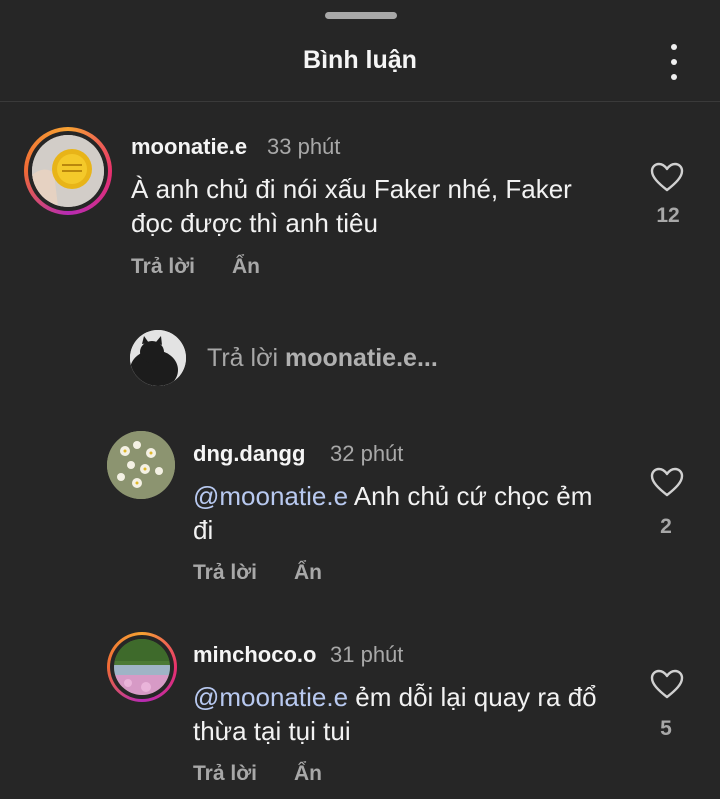 The width and height of the screenshot is (720, 799). Describe the element at coordinates (304, 146) in the screenshot. I see `comment-time: 33 phút` at that location.